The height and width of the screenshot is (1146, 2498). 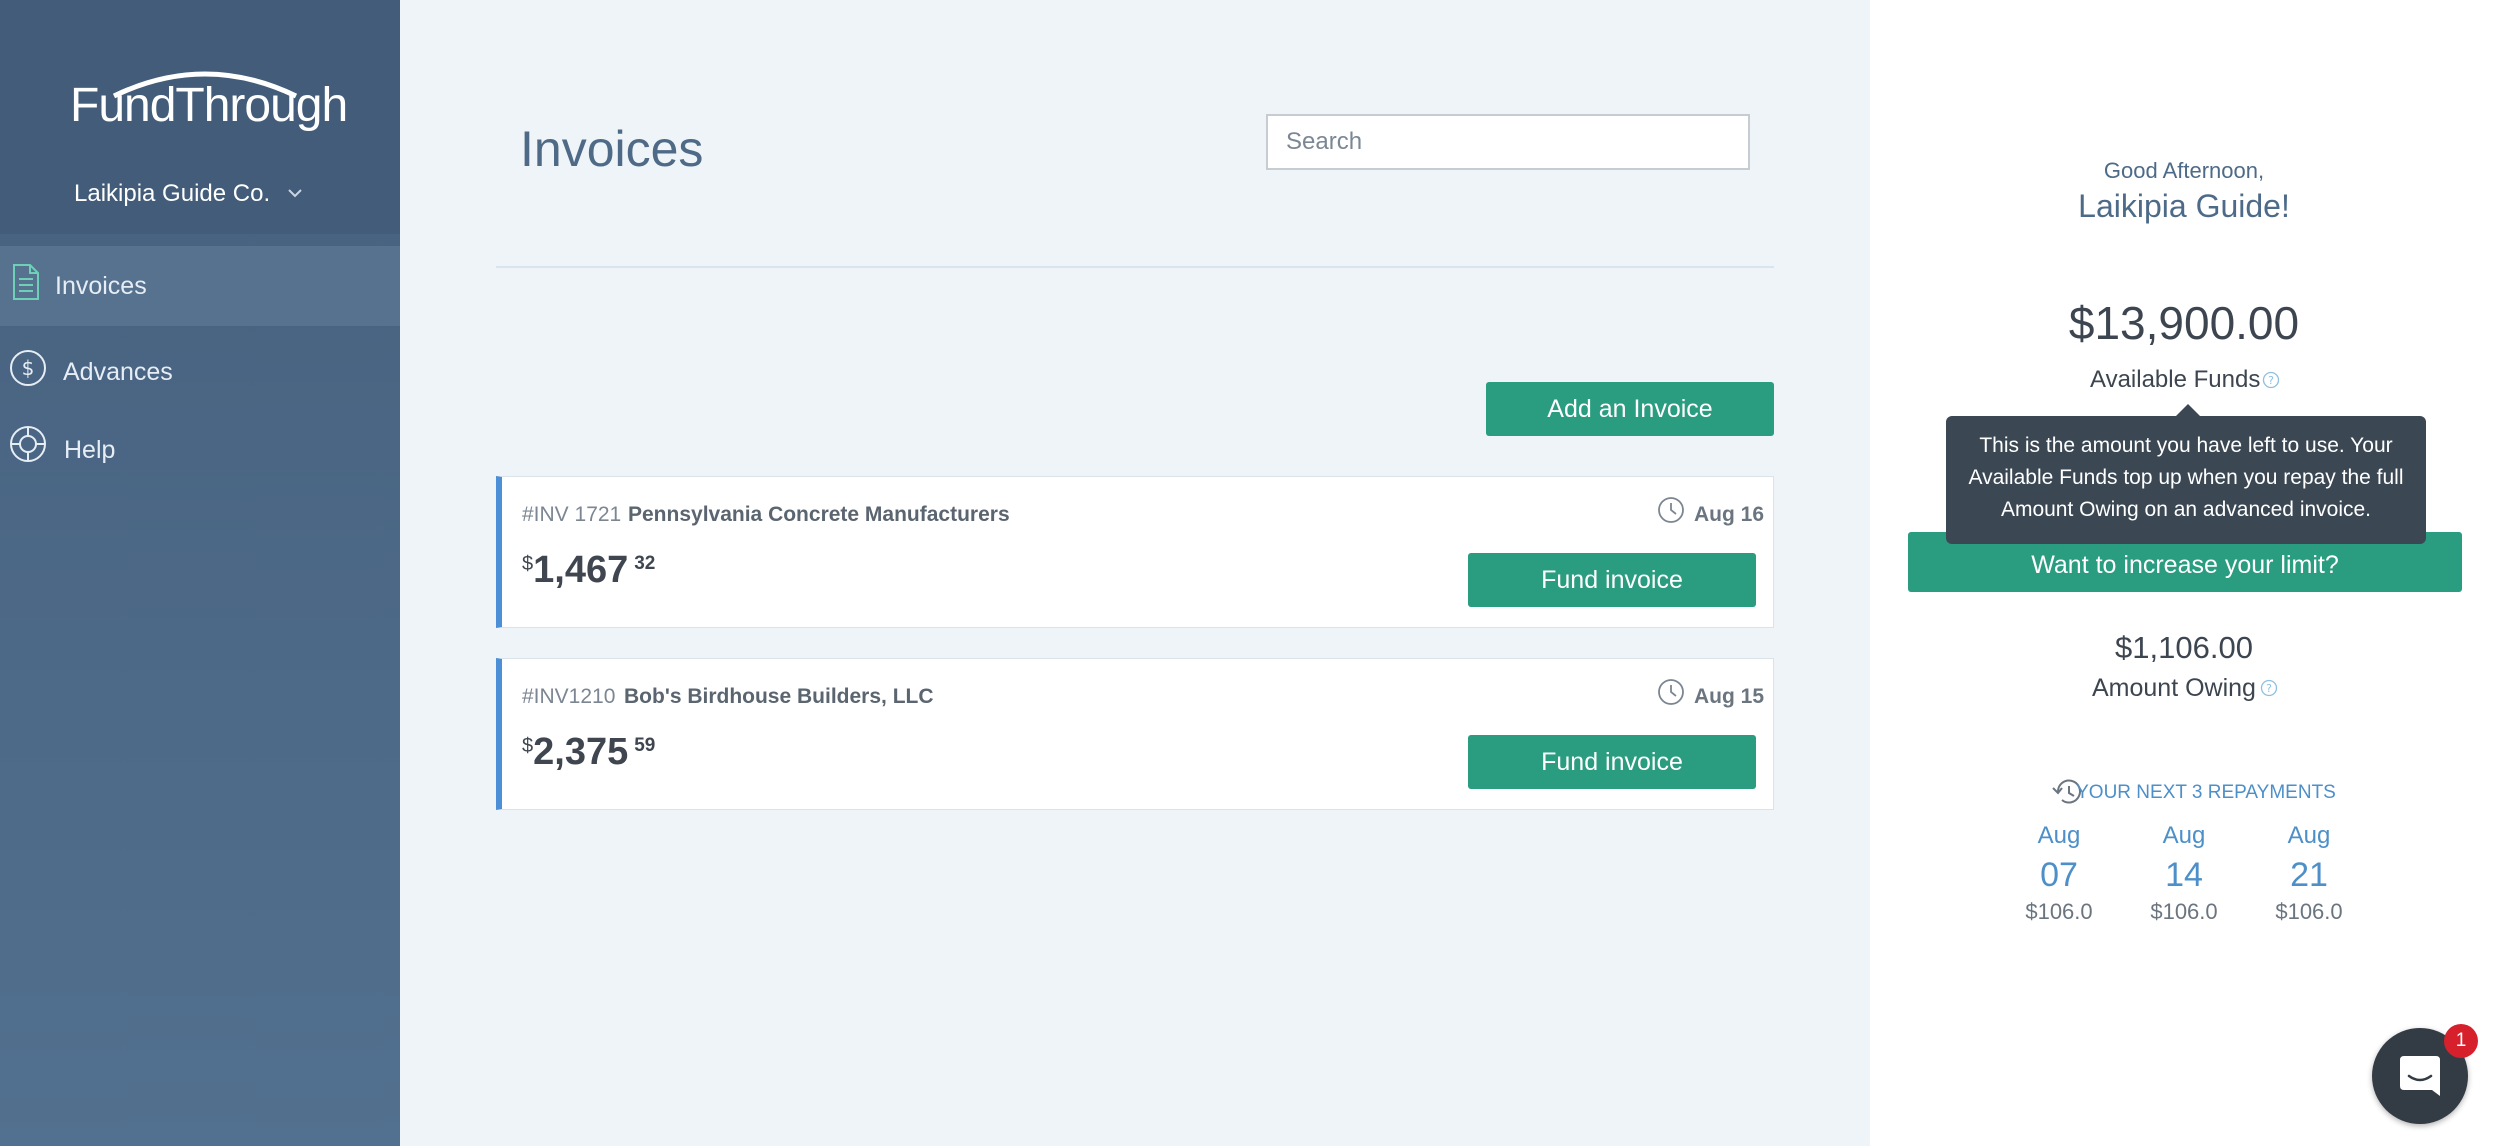 What do you see at coordinates (2184, 647) in the screenshot?
I see `amount-owing-value: $1,106.00` at bounding box center [2184, 647].